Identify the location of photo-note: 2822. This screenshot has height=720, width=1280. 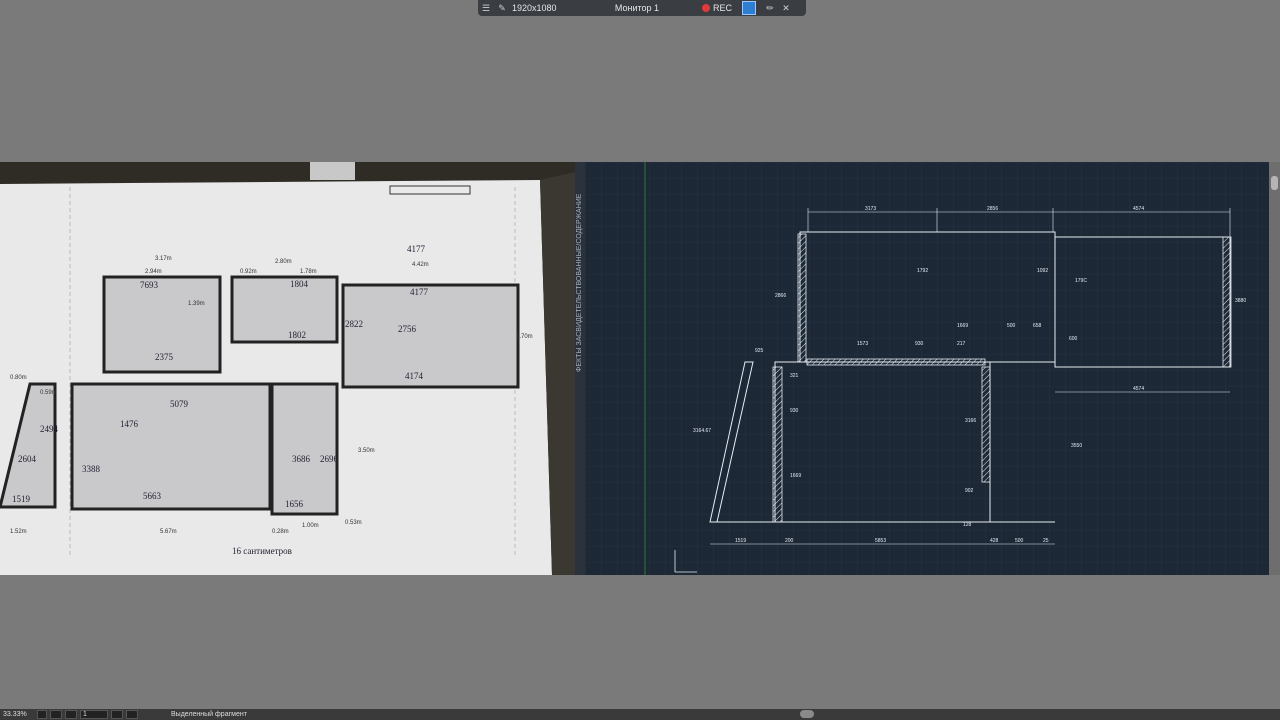
(354, 324).